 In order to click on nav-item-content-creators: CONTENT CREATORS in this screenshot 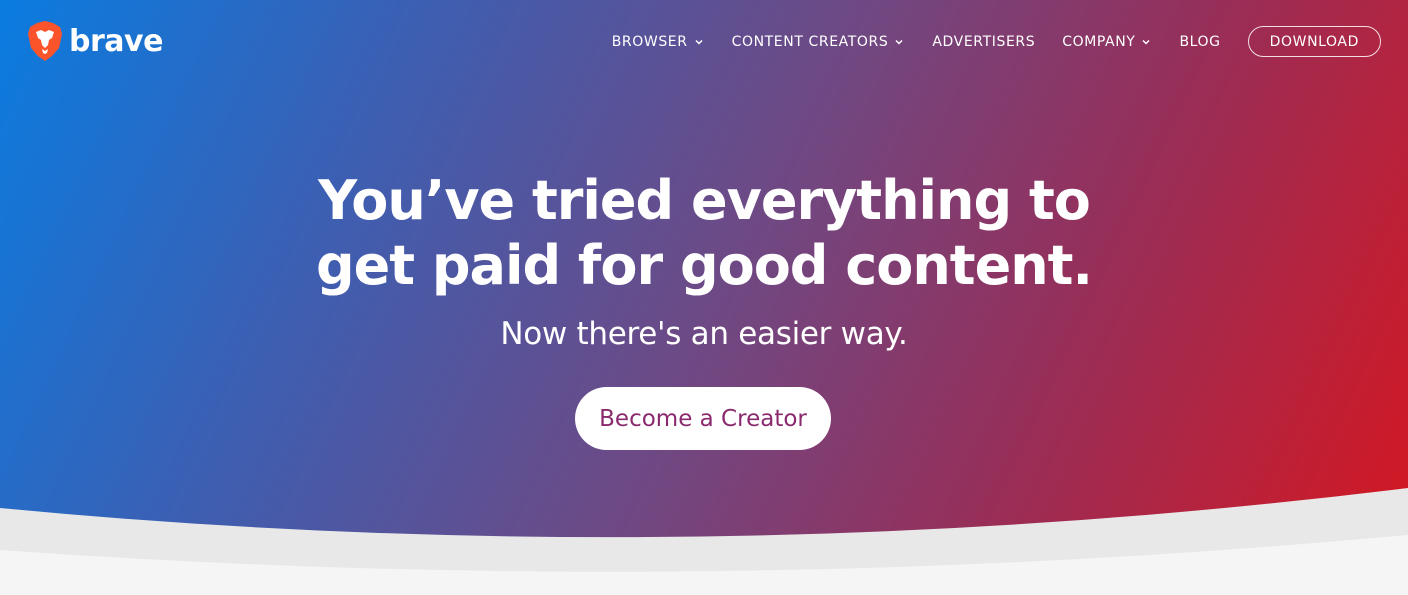, I will do `click(819, 42)`.